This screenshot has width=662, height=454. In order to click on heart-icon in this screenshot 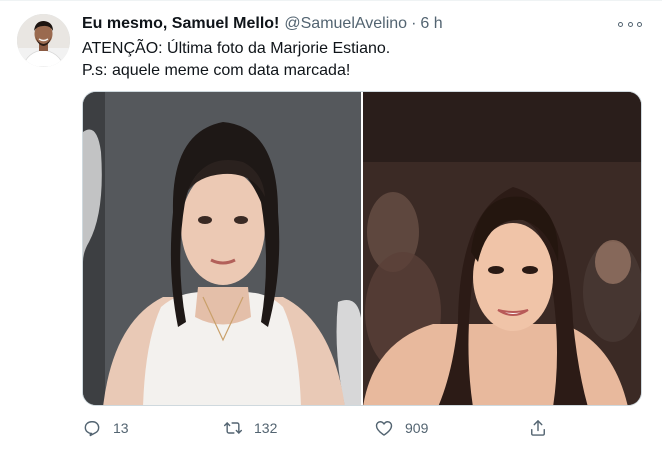, I will do `click(384, 428)`.